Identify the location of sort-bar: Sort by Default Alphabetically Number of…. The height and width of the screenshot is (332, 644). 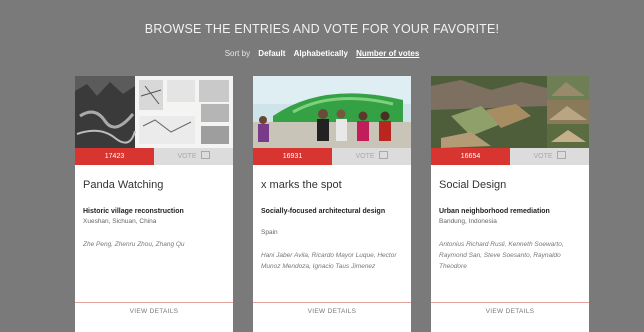
(322, 53).